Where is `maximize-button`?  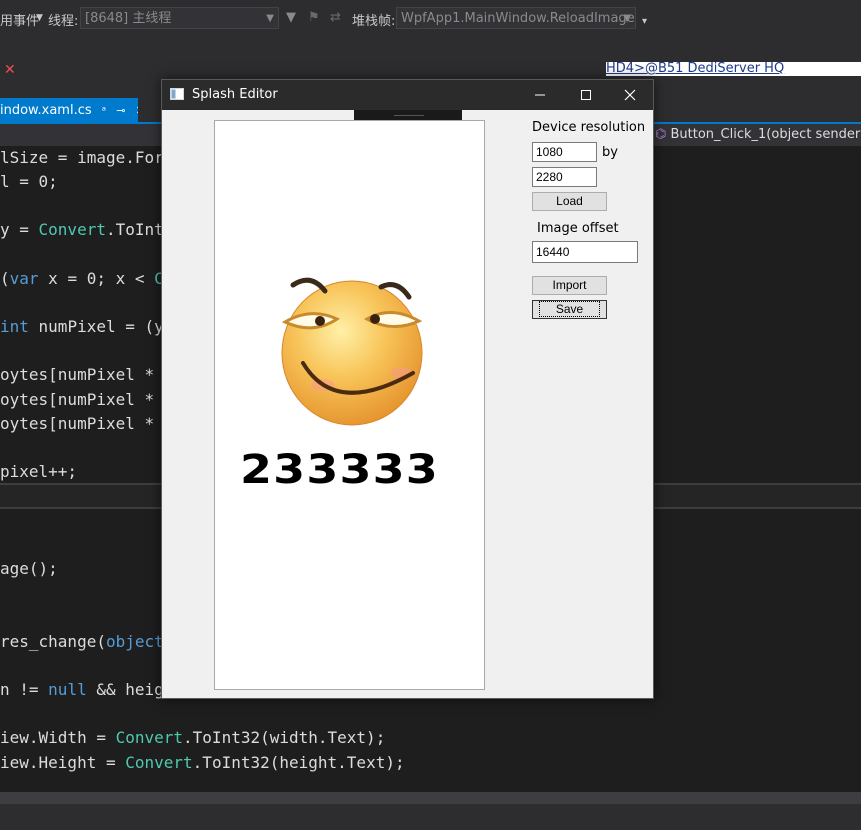
maximize-button is located at coordinates (586, 95).